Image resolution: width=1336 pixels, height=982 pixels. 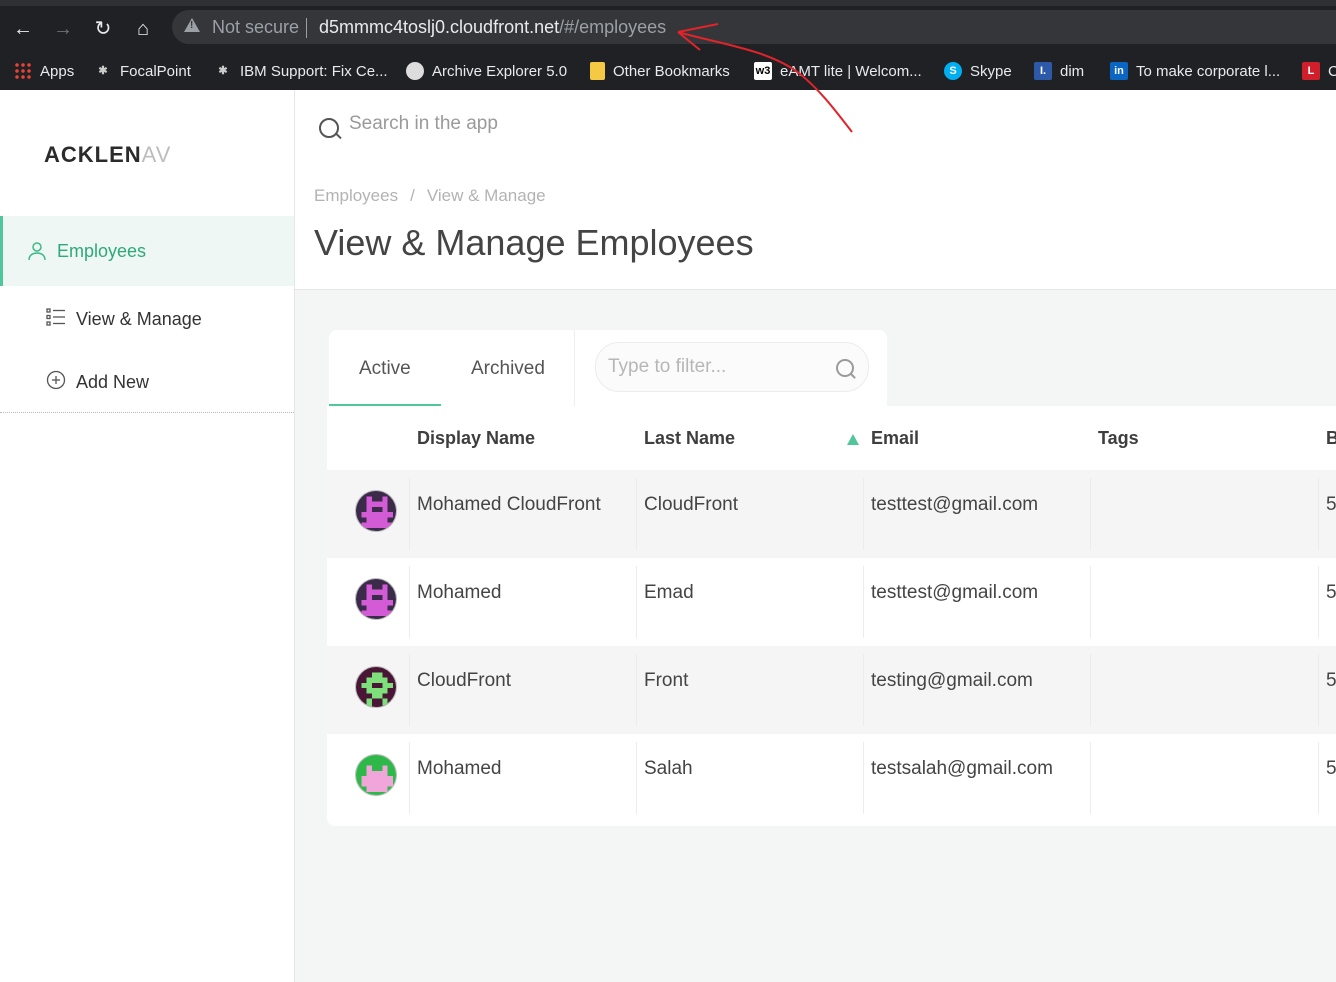 What do you see at coordinates (147, 412) in the screenshot?
I see `sidebar-divider` at bounding box center [147, 412].